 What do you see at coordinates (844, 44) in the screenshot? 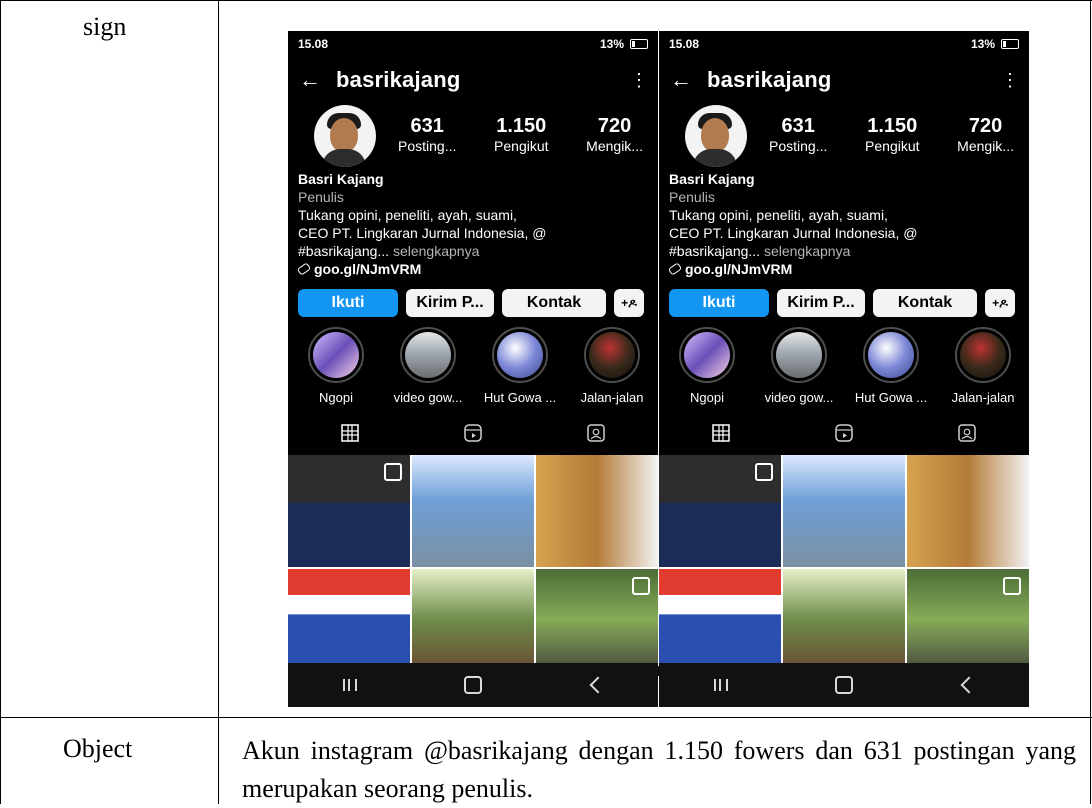
I see `status-bar: 15.08 13%` at bounding box center [844, 44].